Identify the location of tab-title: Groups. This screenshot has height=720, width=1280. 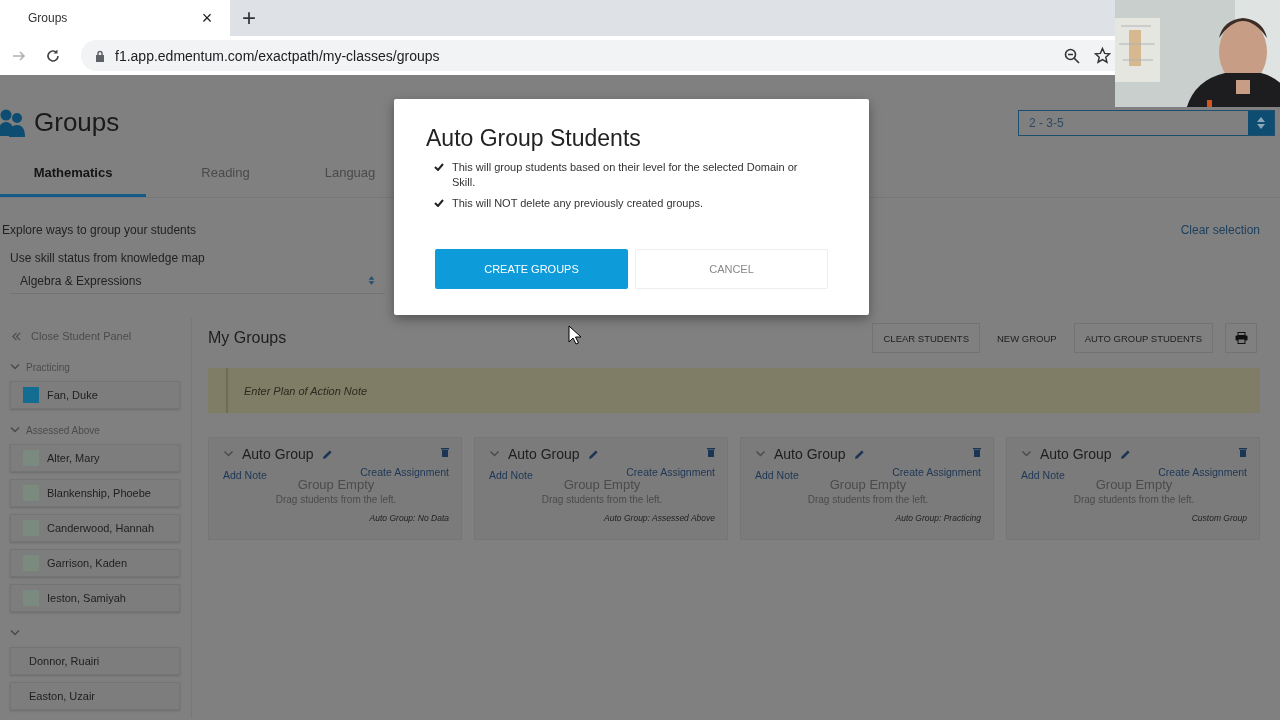
(110, 18).